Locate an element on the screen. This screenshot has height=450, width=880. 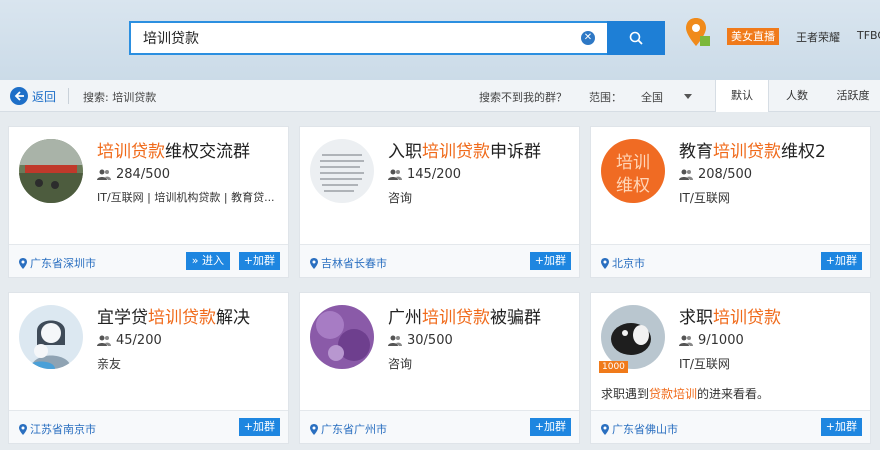
range-select: 全国 is located at coordinates (652, 97).